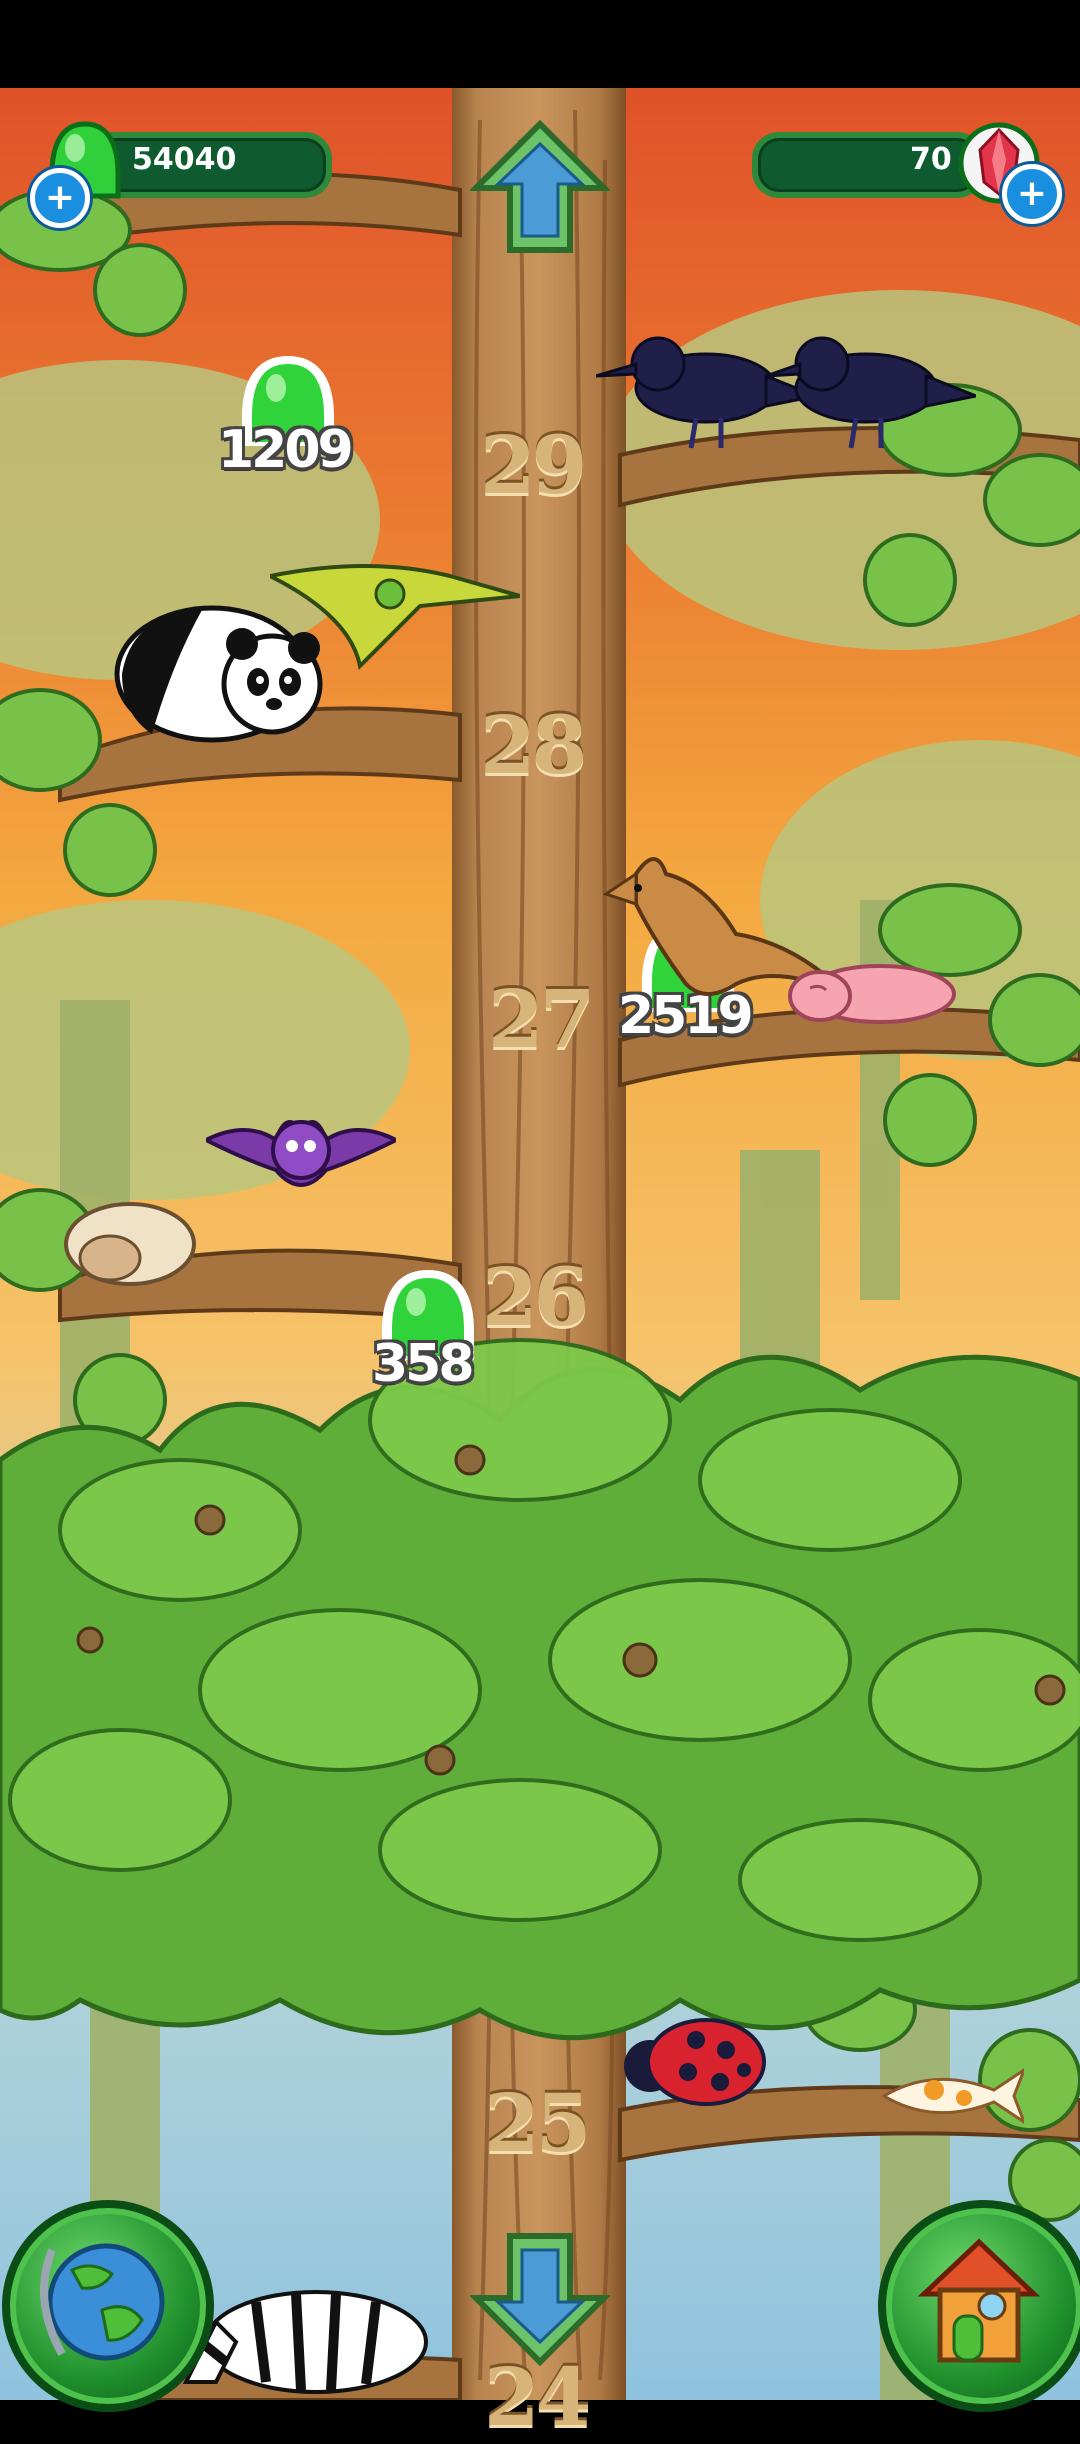 Image resolution: width=1080 pixels, height=2444 pixels. I want to click on scroll-up-arrow-icon, so click(540, 188).